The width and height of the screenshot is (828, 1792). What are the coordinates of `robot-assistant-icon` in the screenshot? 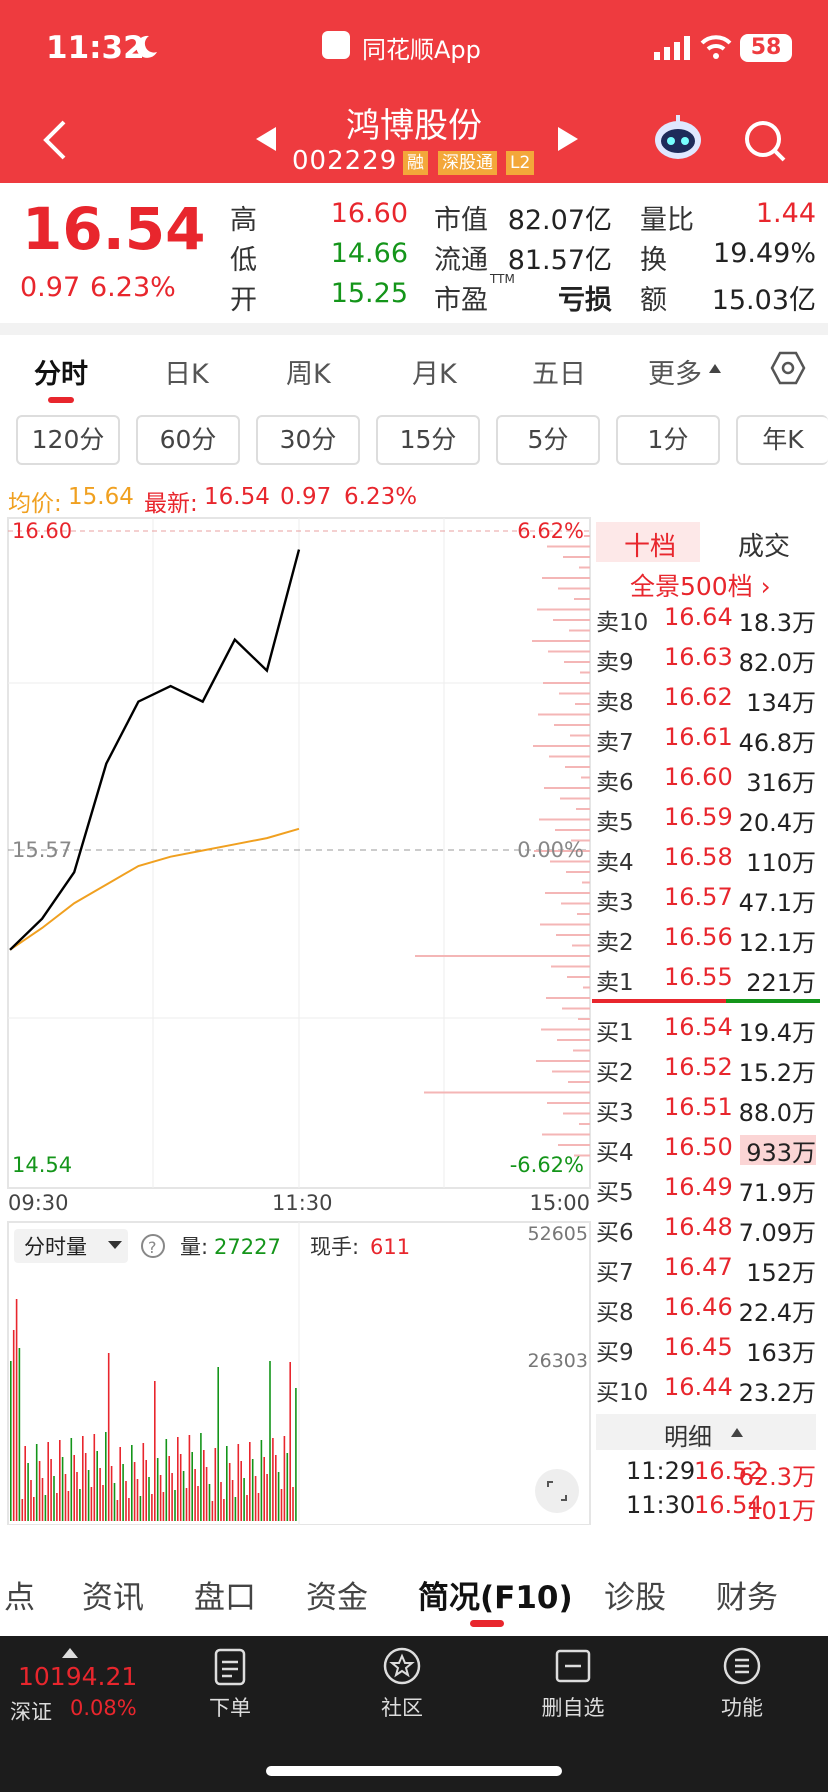 It's located at (678, 138).